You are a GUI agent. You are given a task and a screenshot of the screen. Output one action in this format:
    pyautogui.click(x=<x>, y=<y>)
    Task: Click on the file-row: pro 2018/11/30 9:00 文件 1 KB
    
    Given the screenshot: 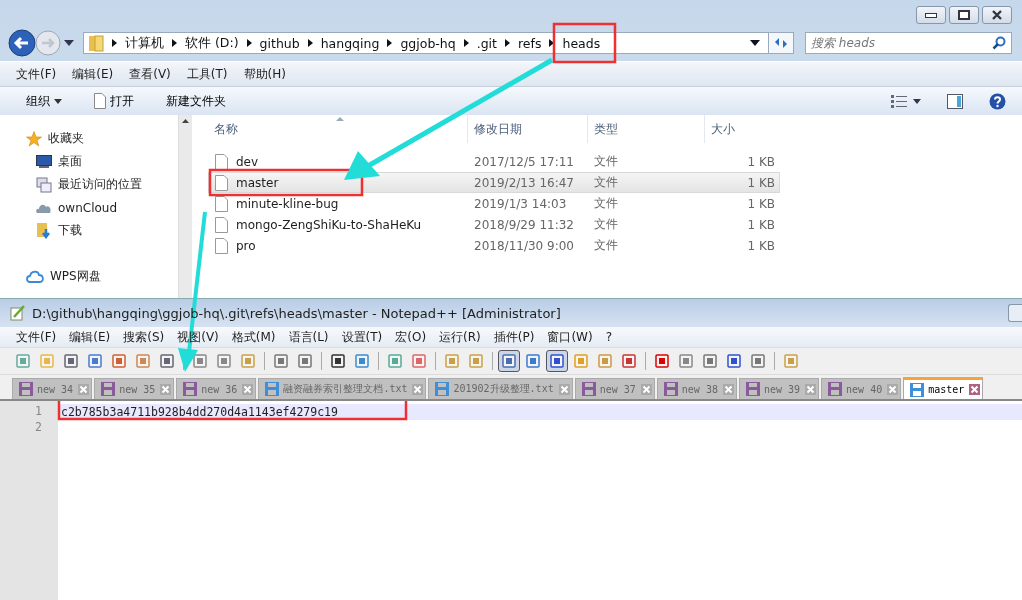 What is the action you would take?
    pyautogui.click(x=494, y=245)
    